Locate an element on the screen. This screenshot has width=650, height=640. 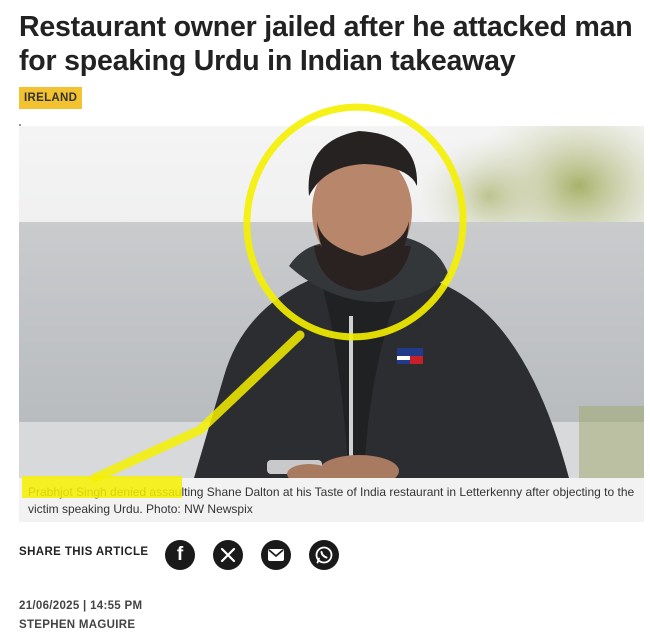
facebook-icon: f is located at coordinates (180, 554).